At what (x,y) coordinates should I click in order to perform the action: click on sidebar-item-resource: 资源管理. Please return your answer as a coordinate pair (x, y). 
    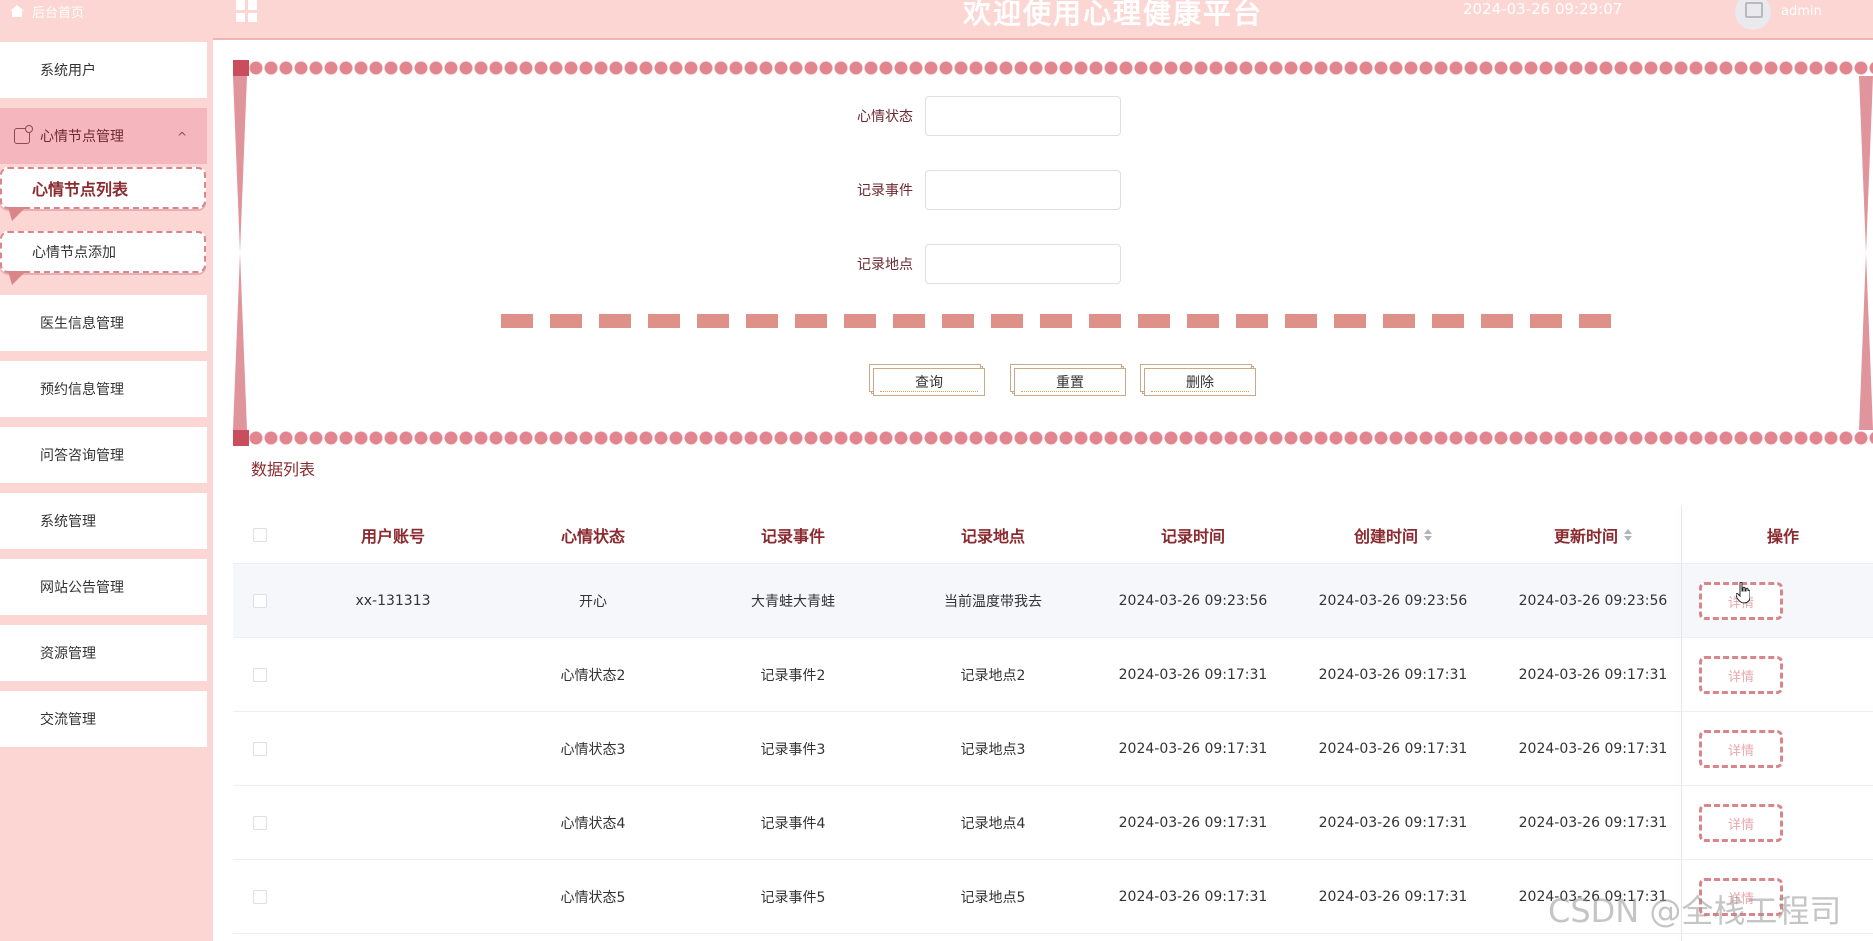
    Looking at the image, I should click on (103, 653).